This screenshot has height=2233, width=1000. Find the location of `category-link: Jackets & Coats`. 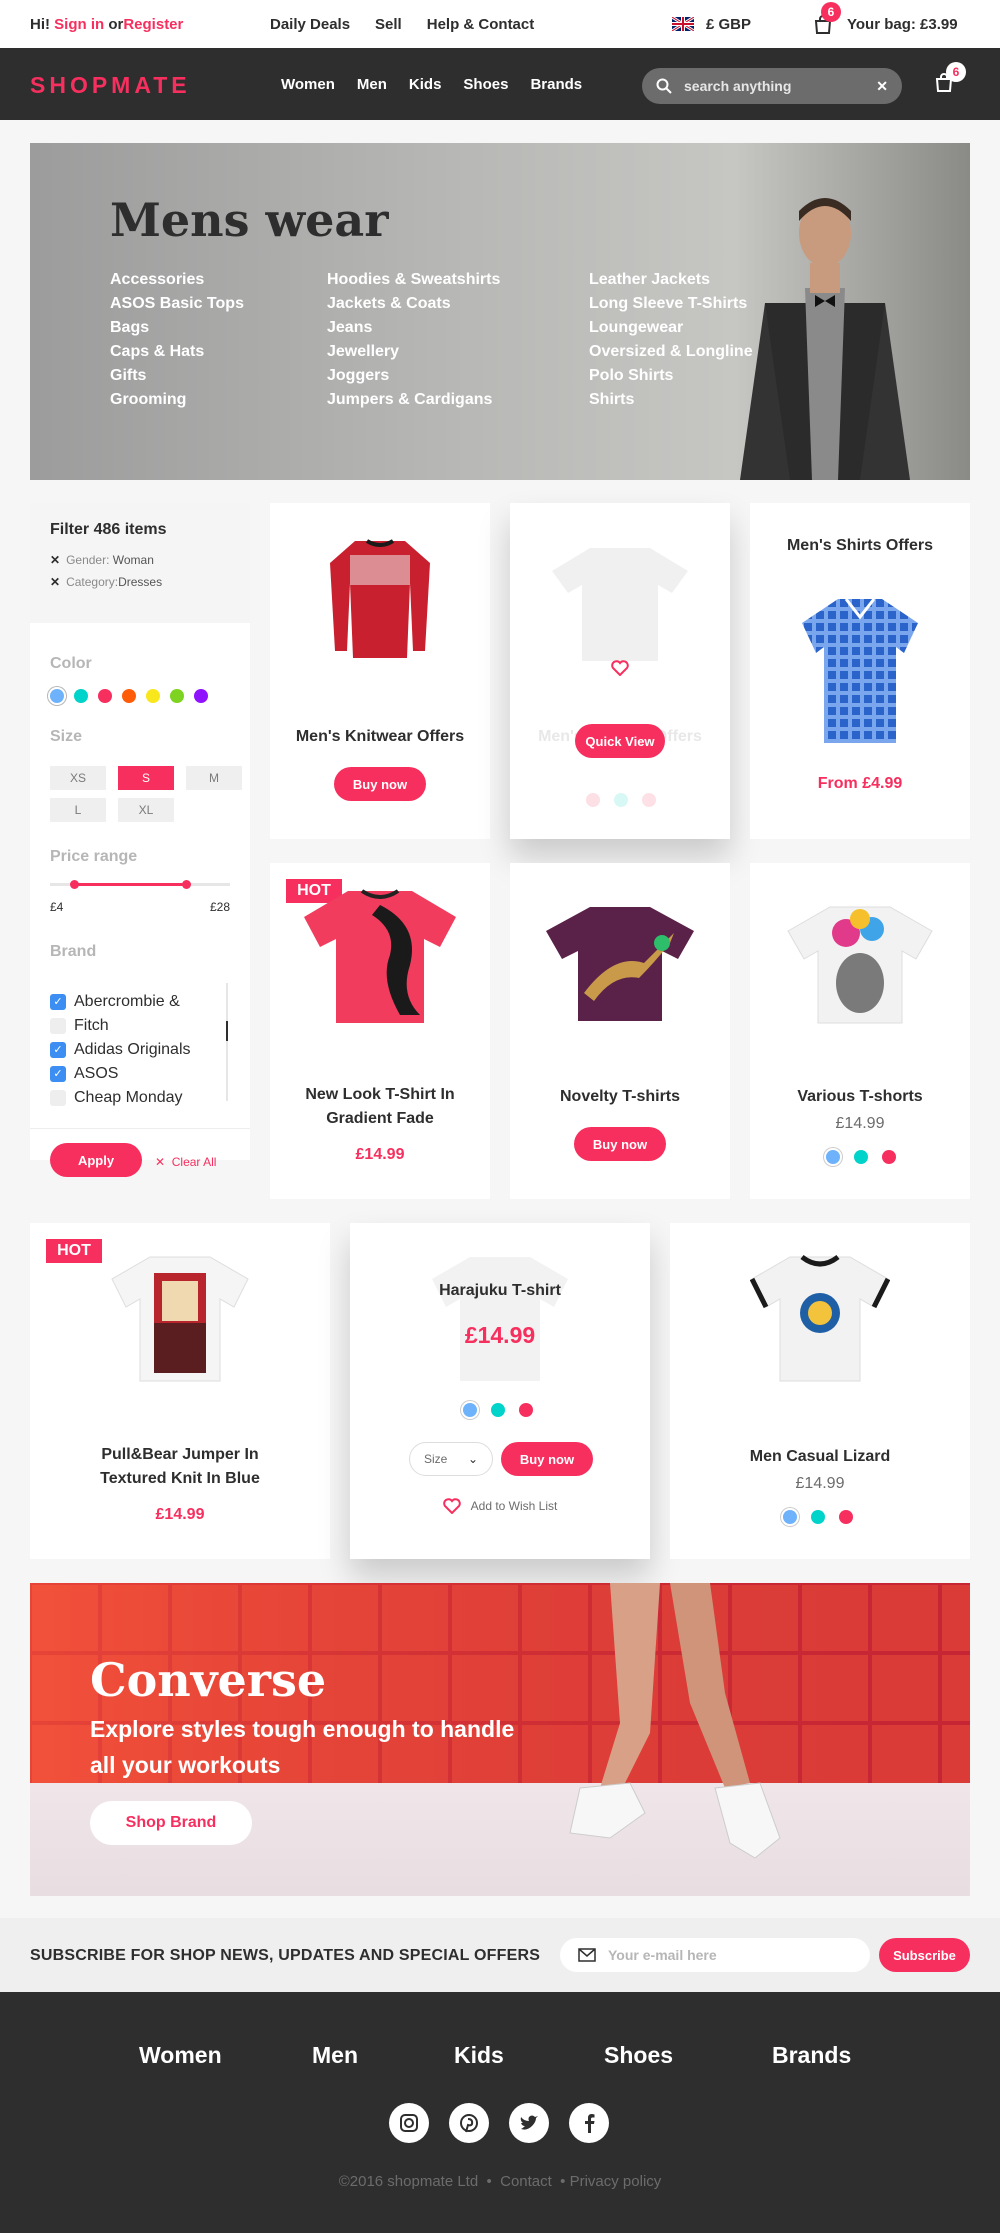

category-link: Jackets & Coats is located at coordinates (413, 304).